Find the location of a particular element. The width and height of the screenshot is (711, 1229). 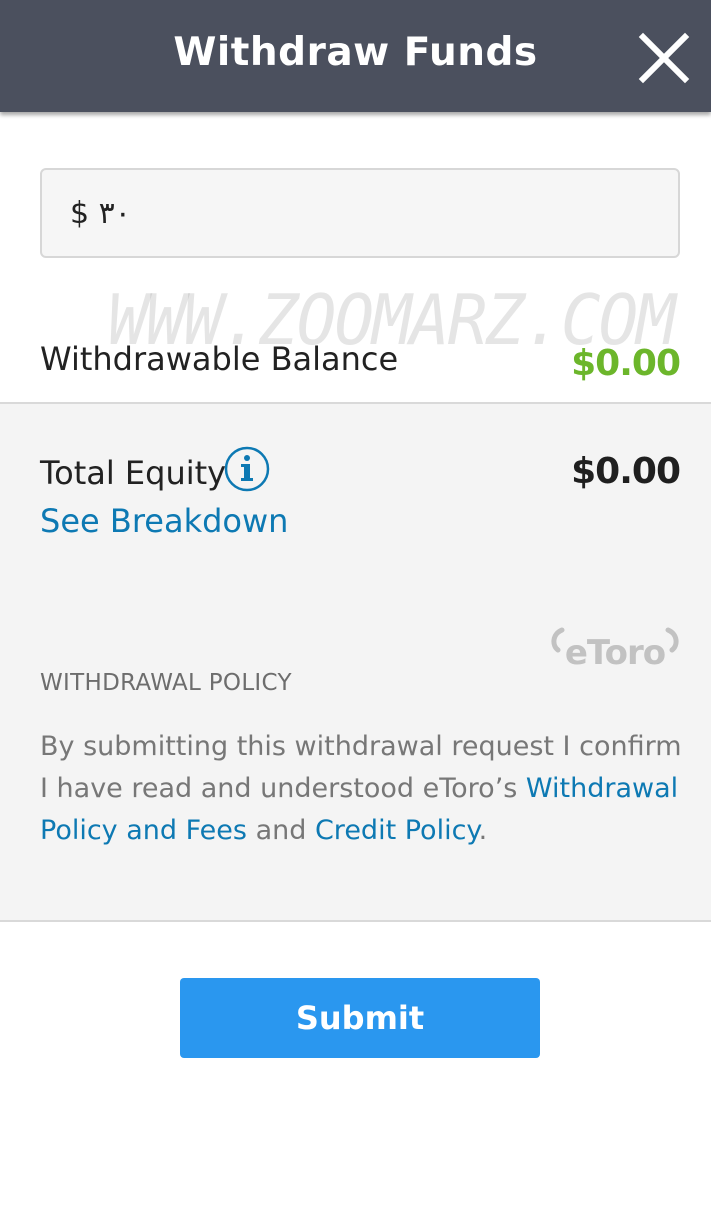

submit-button: Submit is located at coordinates (360, 1018).